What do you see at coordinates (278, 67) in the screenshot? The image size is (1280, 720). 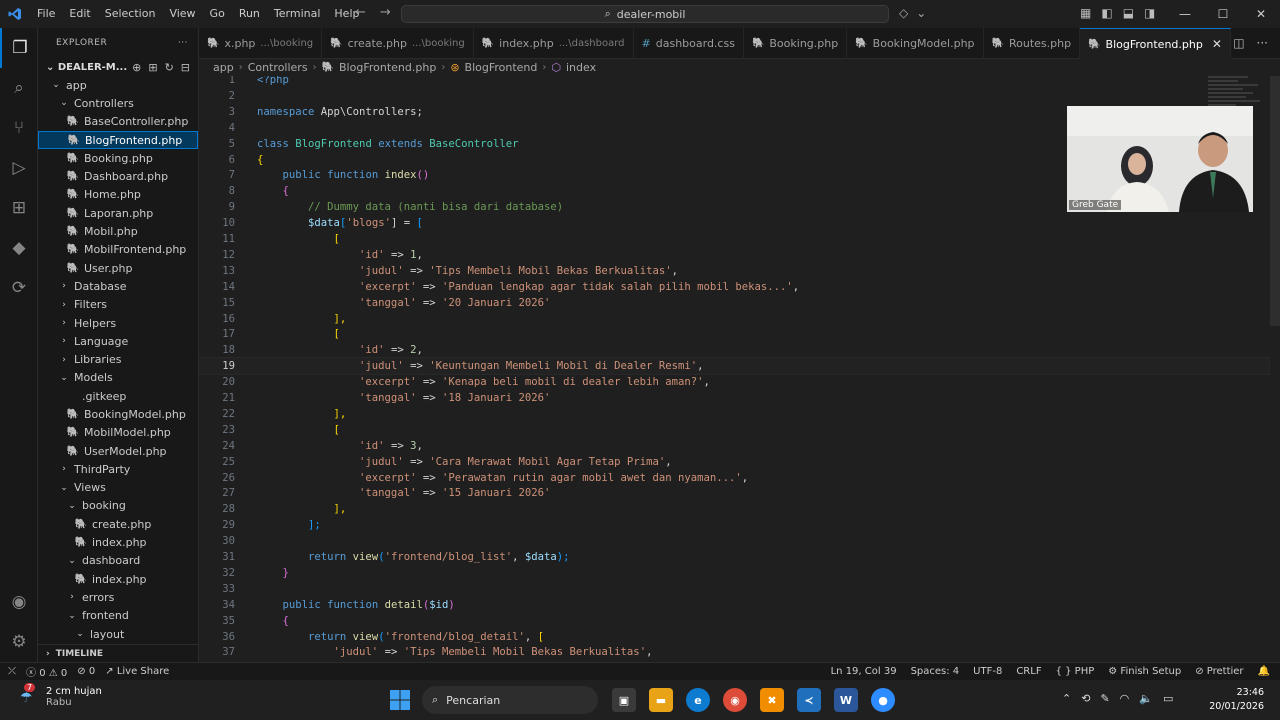 I see `breadcrumb-controllers: Controllers` at bounding box center [278, 67].